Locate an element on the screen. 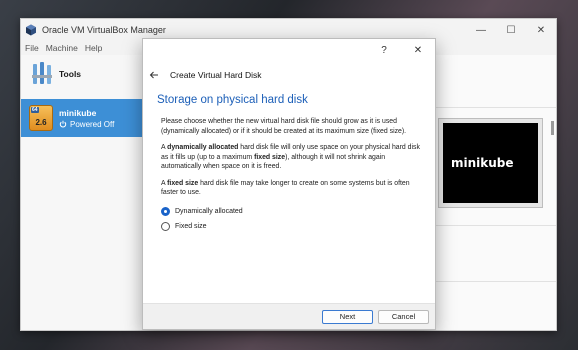  menu-machine: Machine is located at coordinates (62, 48).